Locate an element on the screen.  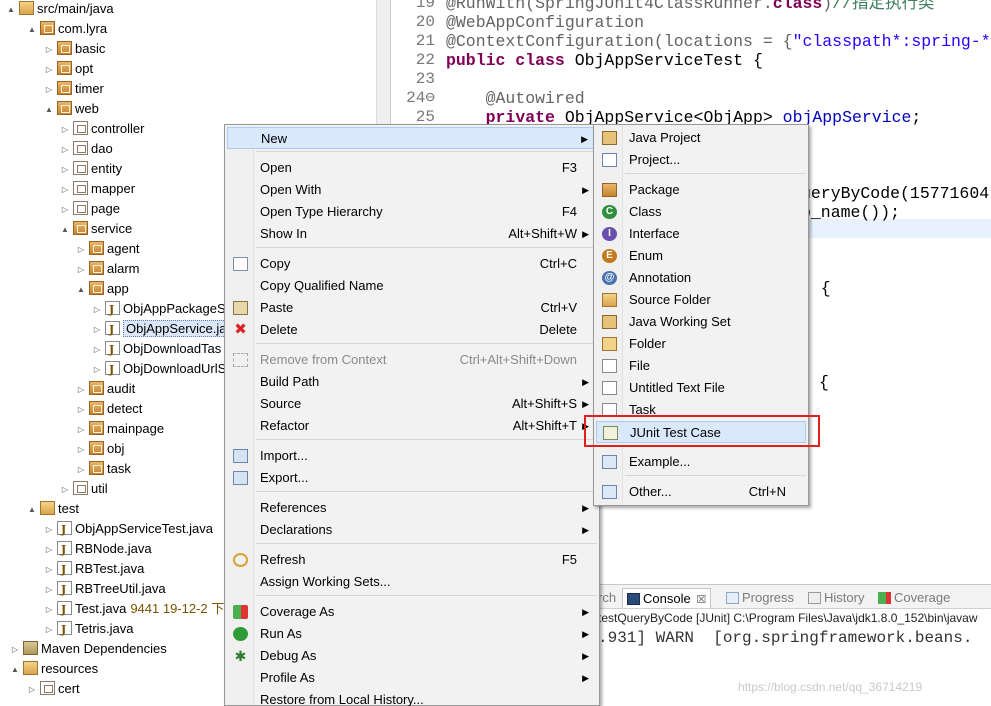
menu-item-declarations: Declarations ▶ is located at coordinates (412, 530).